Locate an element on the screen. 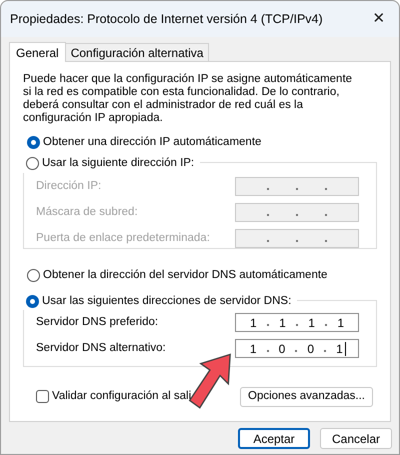  close-button: ✕ is located at coordinates (379, 19).